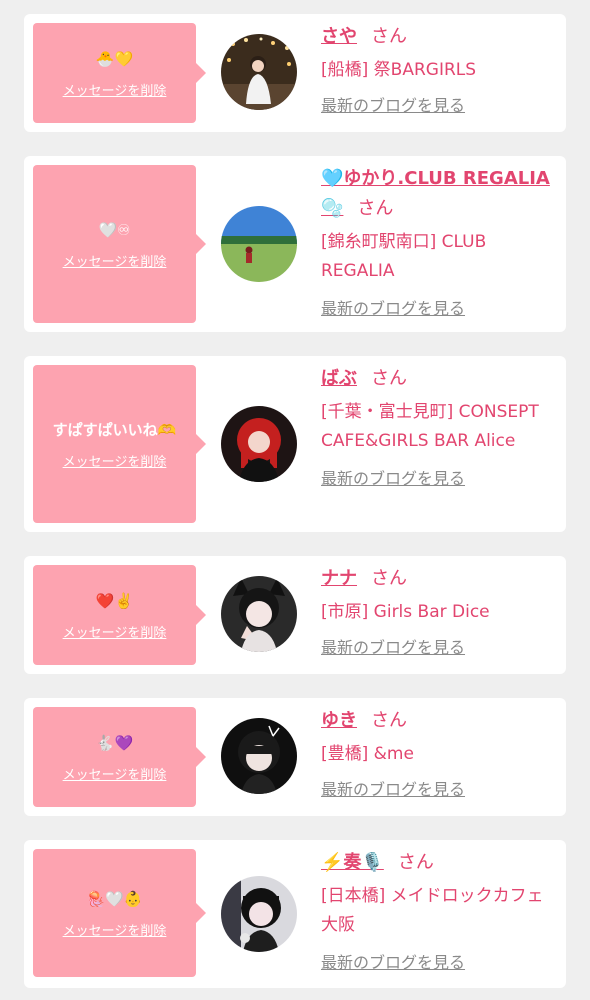 Image resolution: width=590 pixels, height=1000 pixels. What do you see at coordinates (114, 429) in the screenshot?
I see `message-text: すぱすぱいいね🫶` at bounding box center [114, 429].